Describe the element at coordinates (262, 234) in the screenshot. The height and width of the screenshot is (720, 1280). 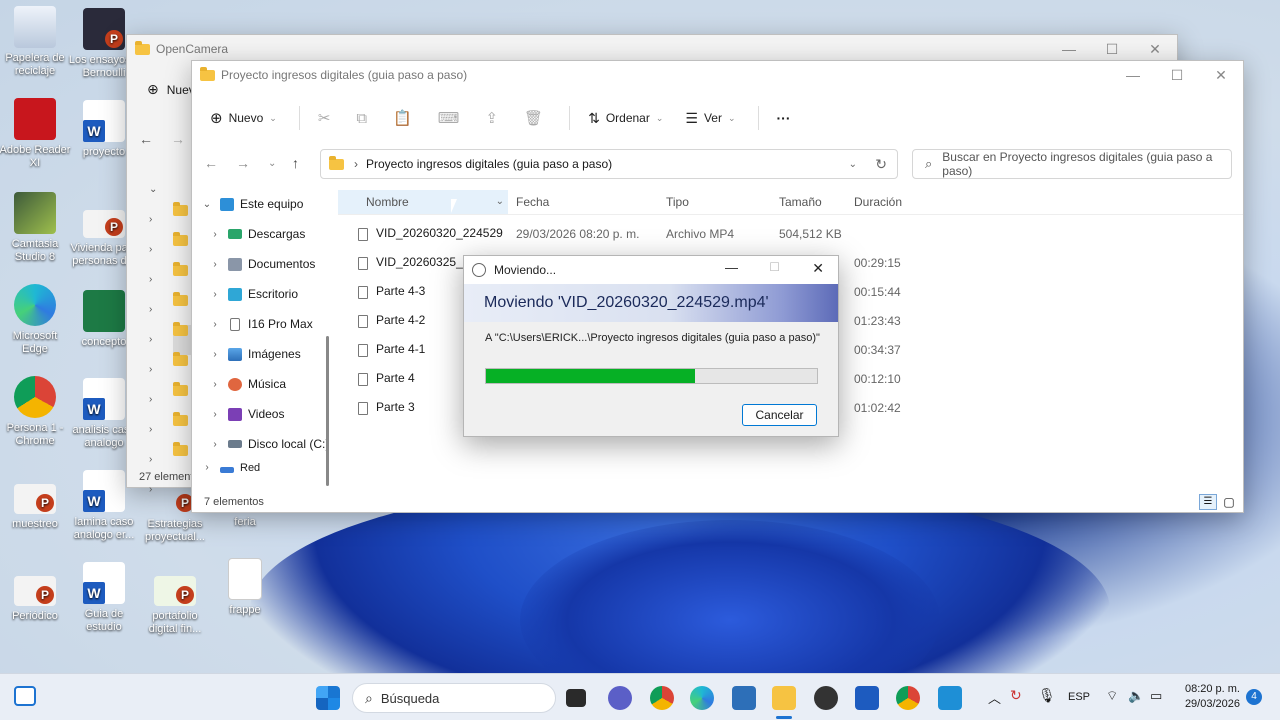
I see `nav-item-descargas: › Descargas` at that location.